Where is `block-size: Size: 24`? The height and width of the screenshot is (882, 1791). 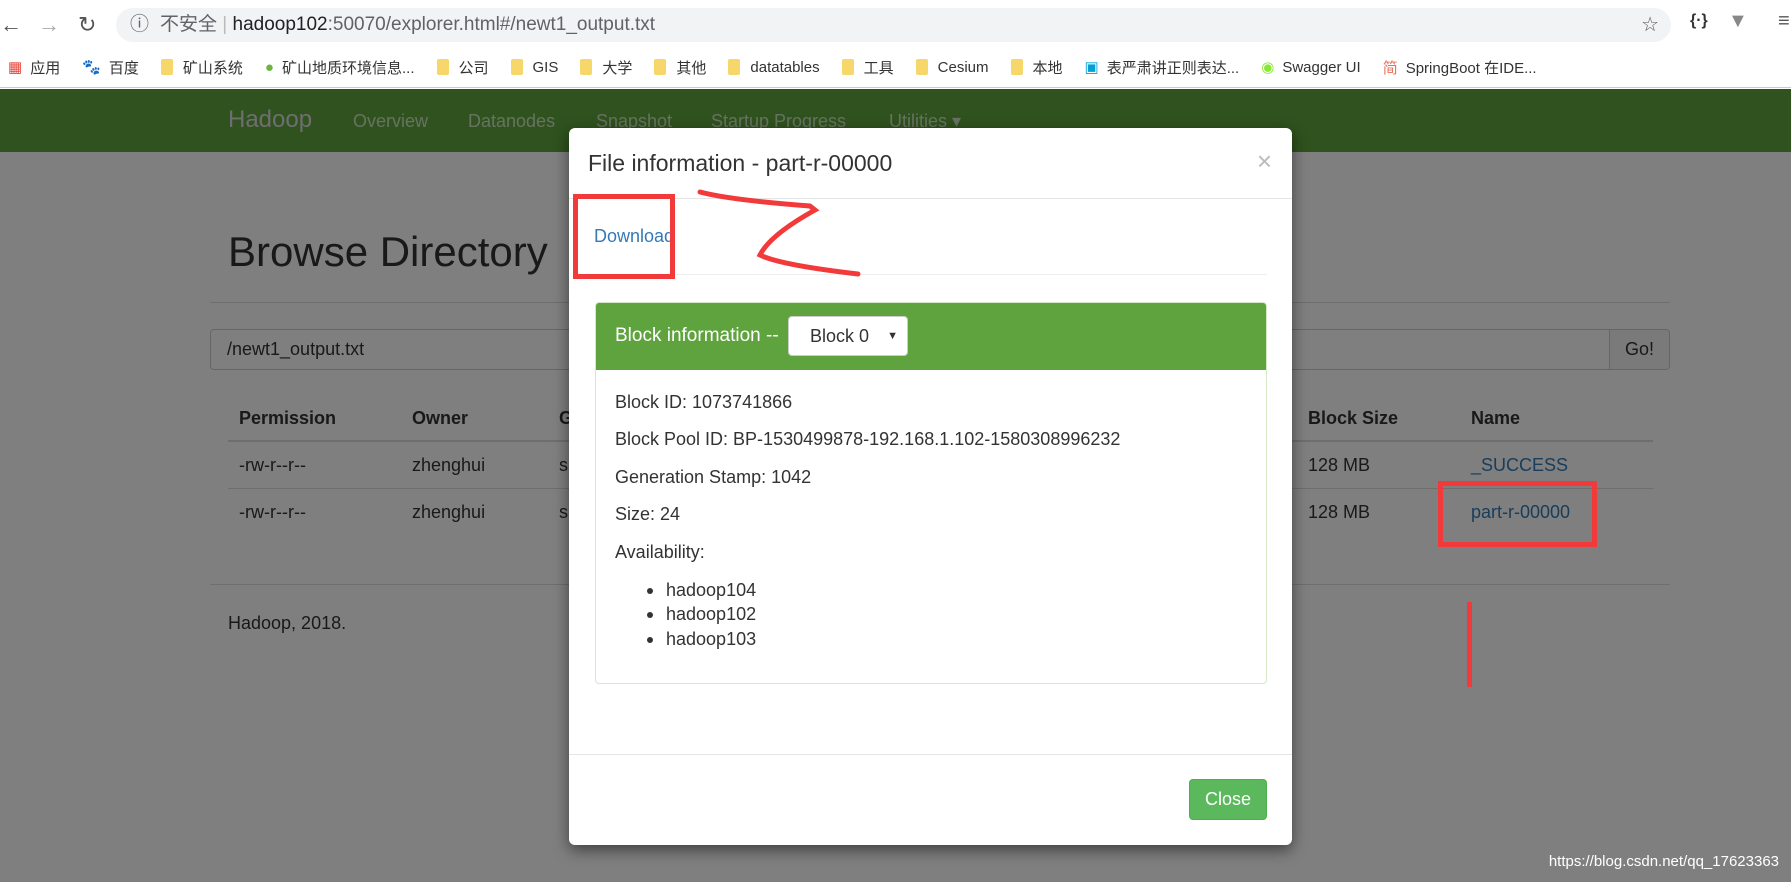
block-size: Size: 24 is located at coordinates (648, 514).